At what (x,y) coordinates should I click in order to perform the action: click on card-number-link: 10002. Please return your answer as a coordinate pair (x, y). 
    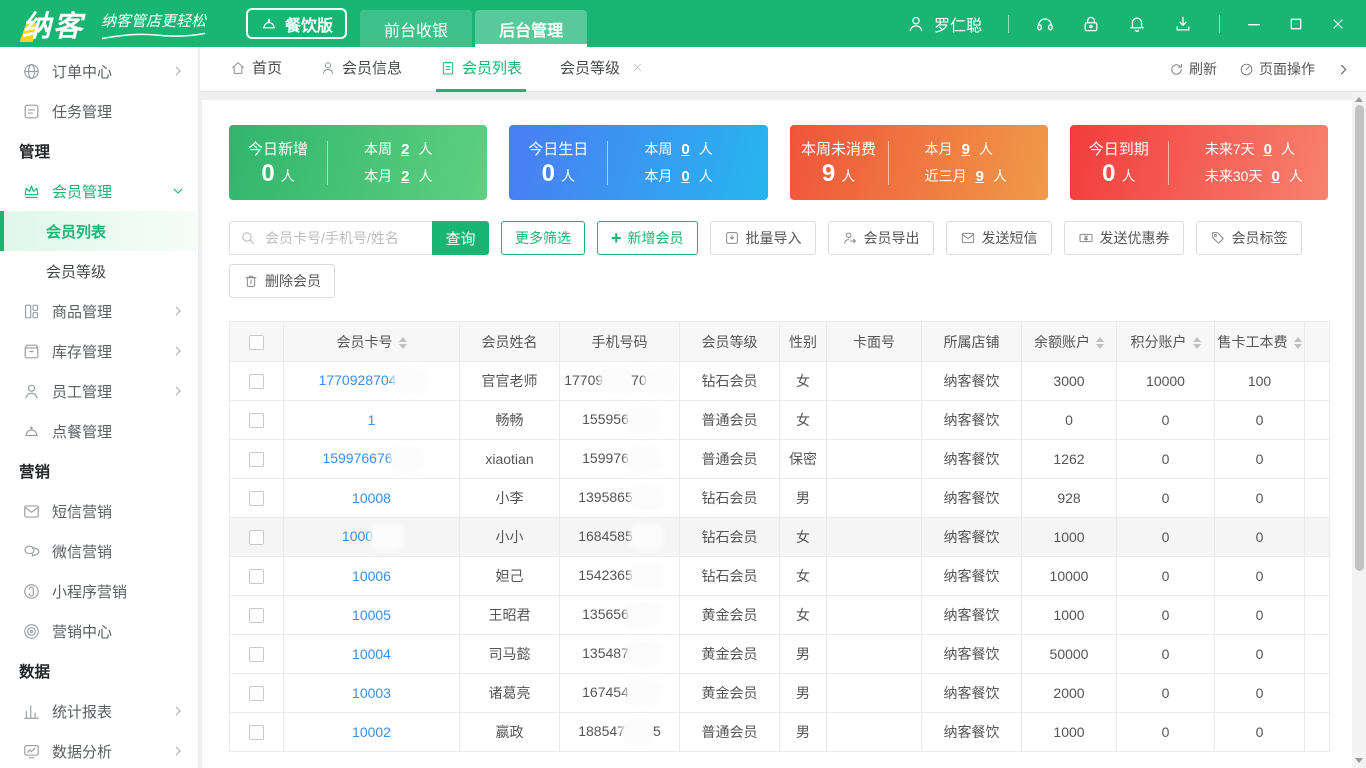
    Looking at the image, I should click on (371, 732).